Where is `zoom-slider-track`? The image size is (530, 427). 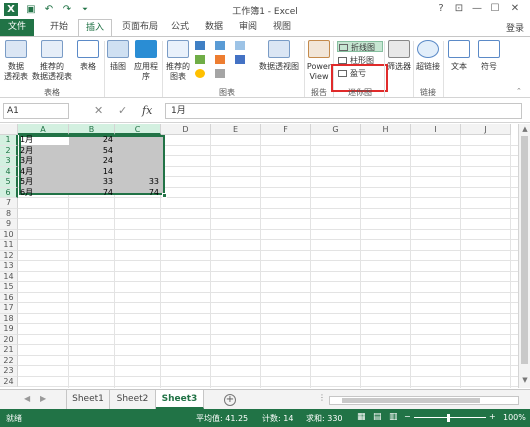
zoom-slider-track is located at coordinates (450, 417).